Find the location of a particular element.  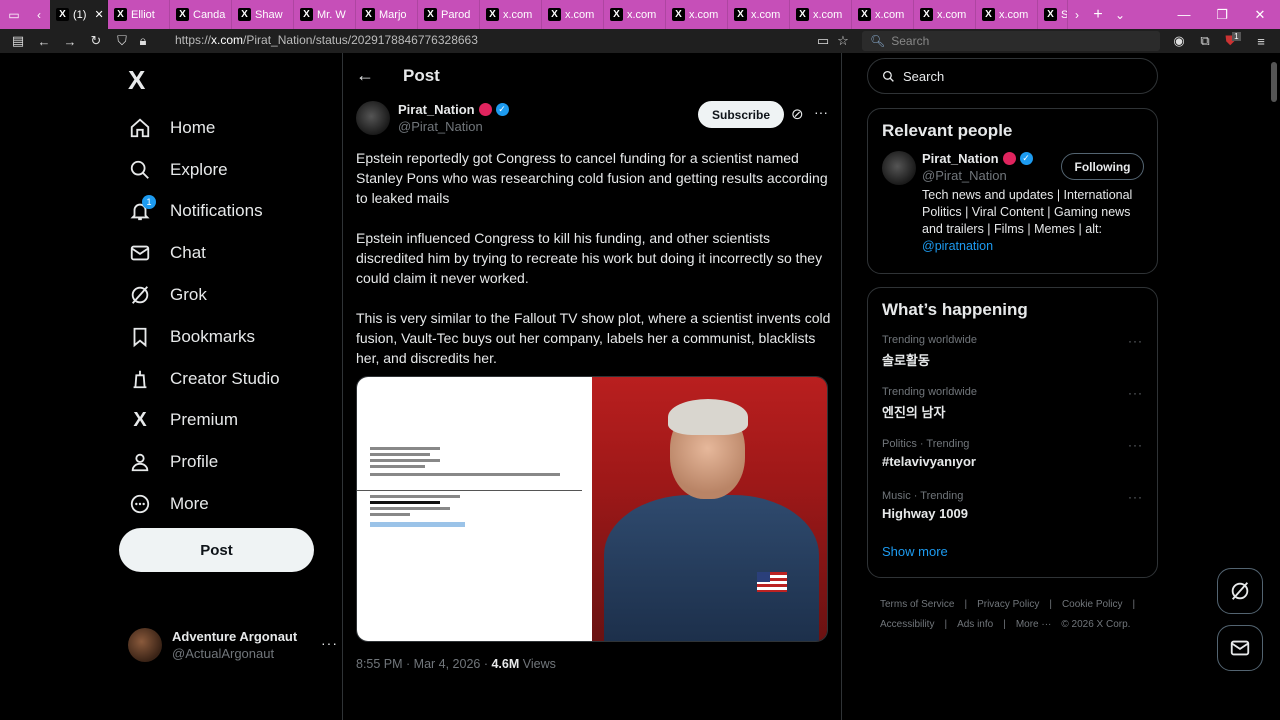

nav-home: Home is located at coordinates (204, 128).